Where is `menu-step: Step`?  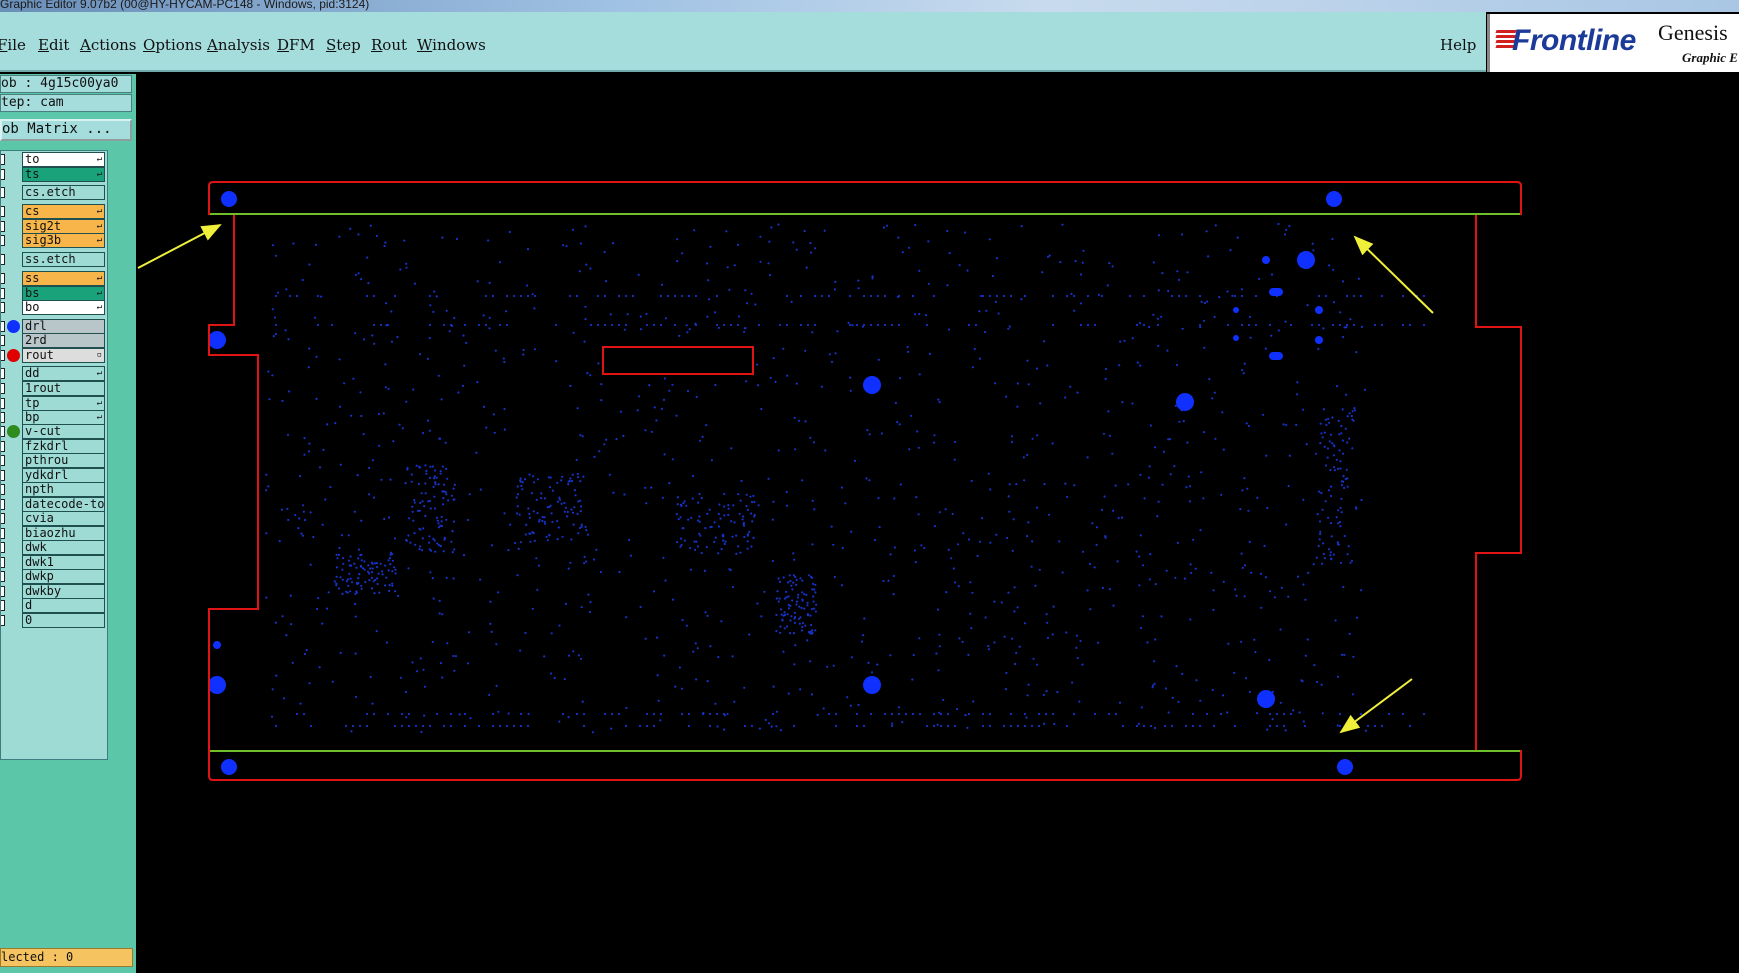
menu-step: Step is located at coordinates (343, 45).